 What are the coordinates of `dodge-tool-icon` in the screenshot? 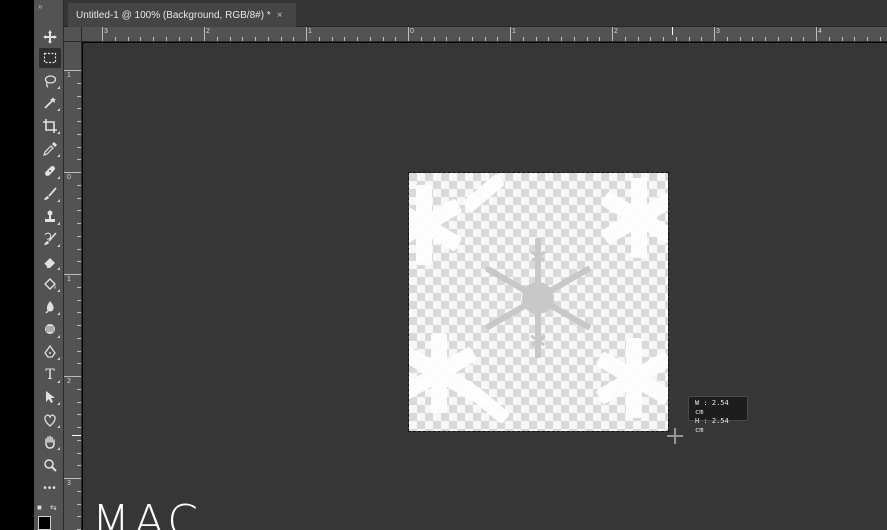 It's located at (50, 330).